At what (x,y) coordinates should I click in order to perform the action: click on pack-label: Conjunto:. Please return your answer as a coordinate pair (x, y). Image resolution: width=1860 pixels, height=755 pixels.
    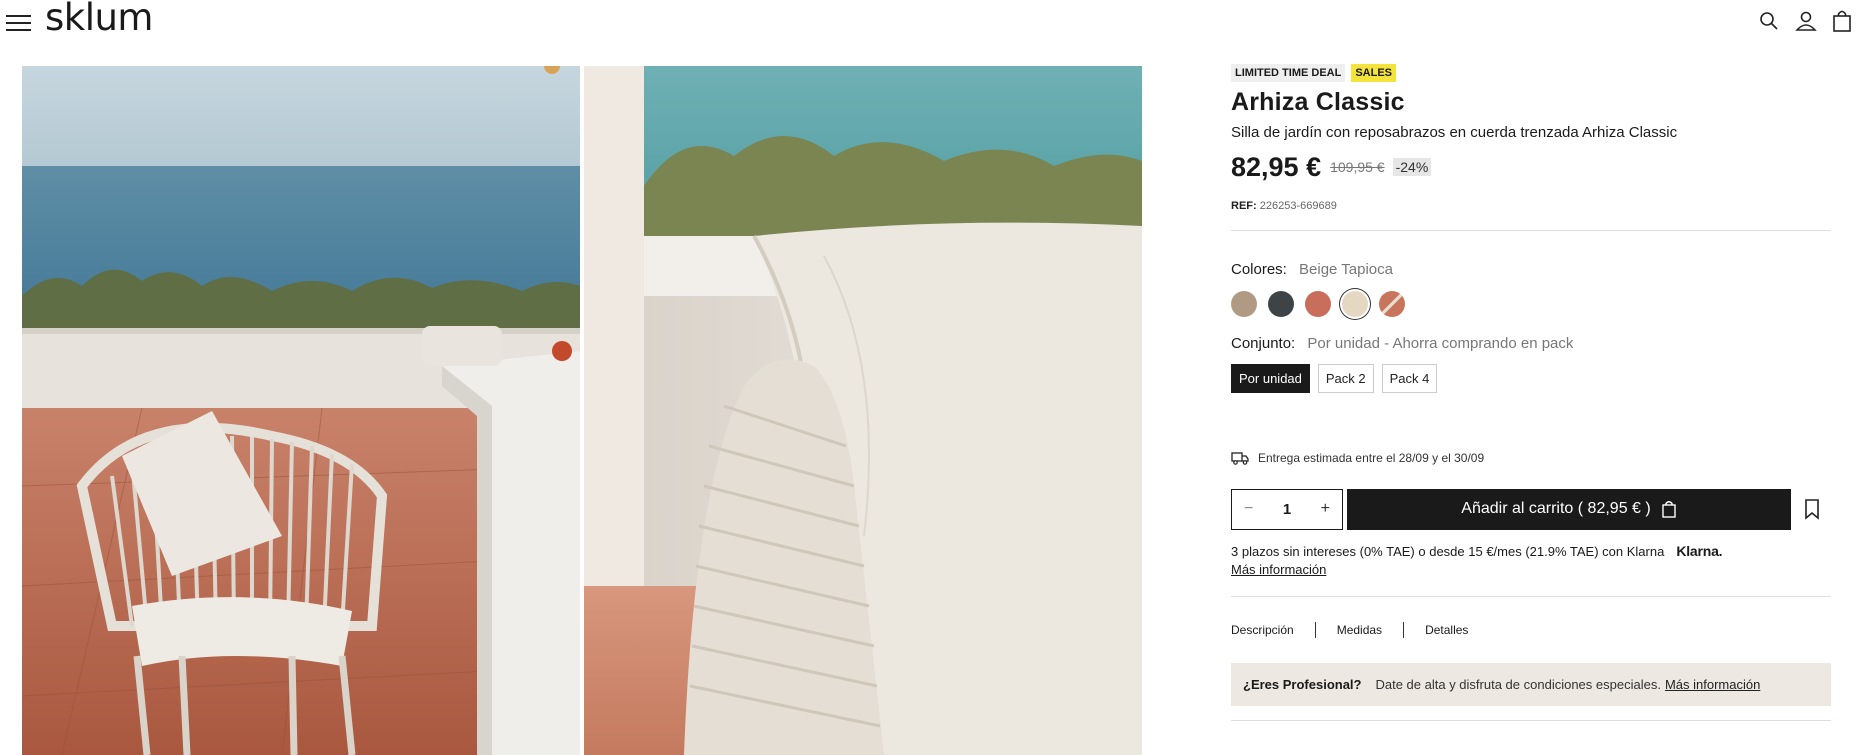
    Looking at the image, I should click on (1263, 343).